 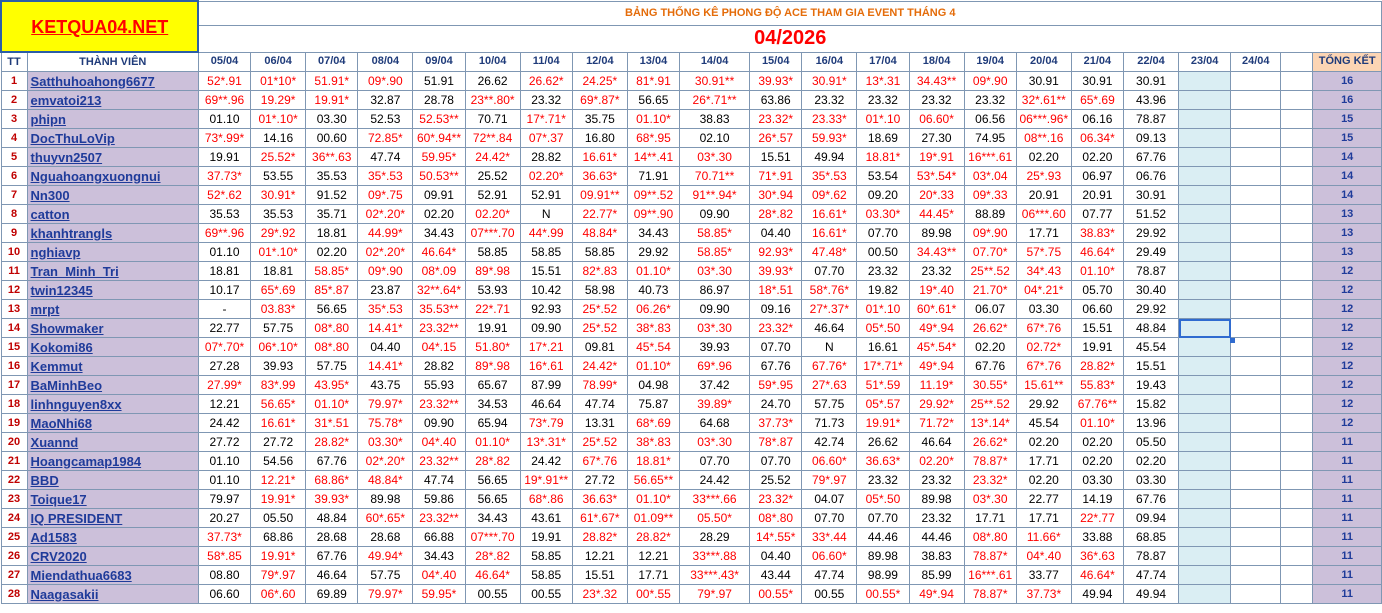 What do you see at coordinates (1097, 404) in the screenshot?
I see `result-cell: 67.76**` at bounding box center [1097, 404].